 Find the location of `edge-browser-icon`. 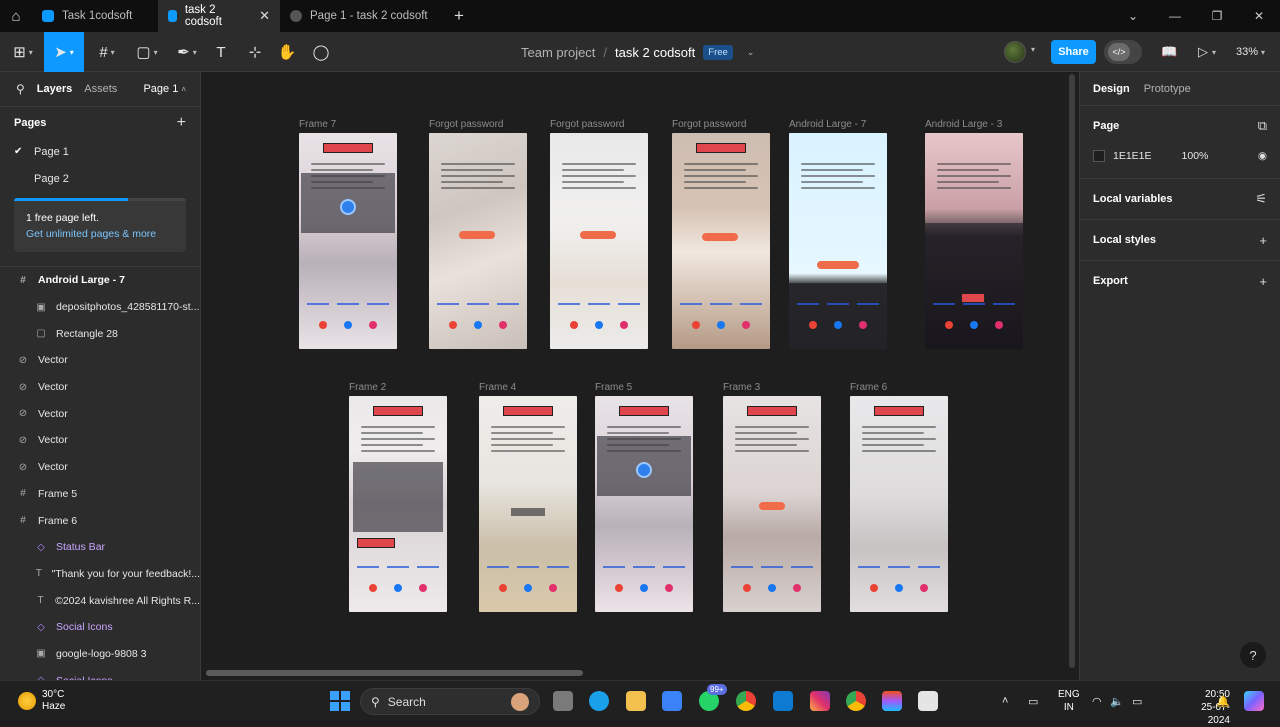

edge-browser-icon is located at coordinates (599, 701).